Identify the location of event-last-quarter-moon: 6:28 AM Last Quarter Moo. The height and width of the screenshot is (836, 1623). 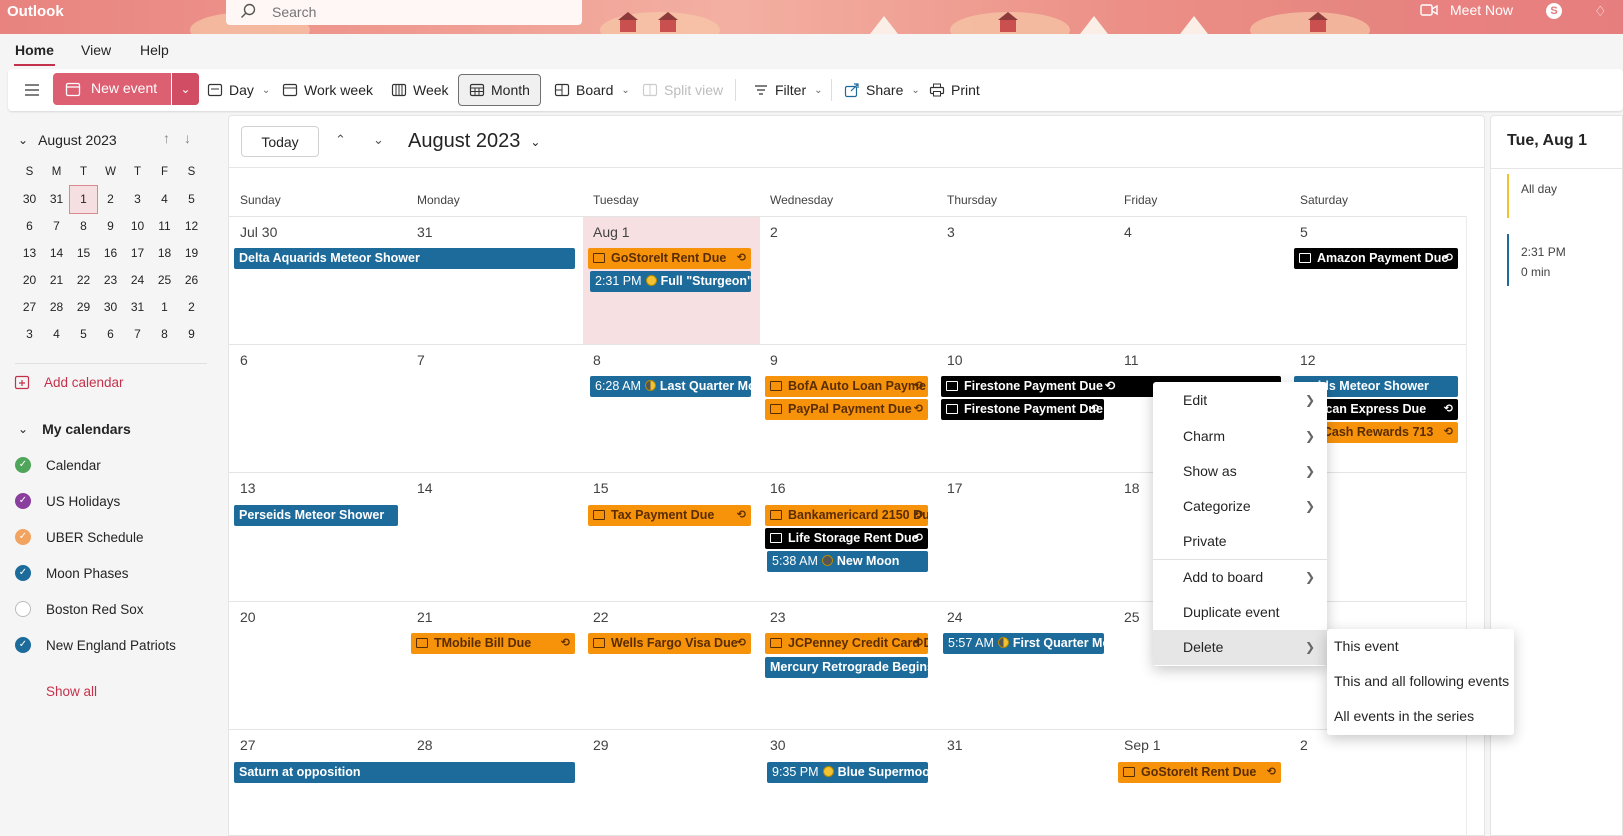
(670, 386).